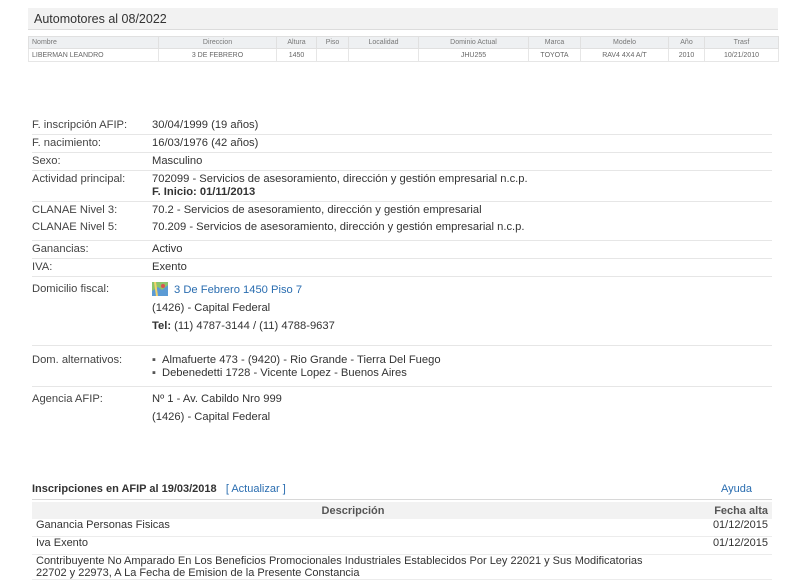 Image resolution: width=800 pixels, height=580 pixels. What do you see at coordinates (741, 55) in the screenshot?
I see `cell-trasf: 10/21/2010` at bounding box center [741, 55].